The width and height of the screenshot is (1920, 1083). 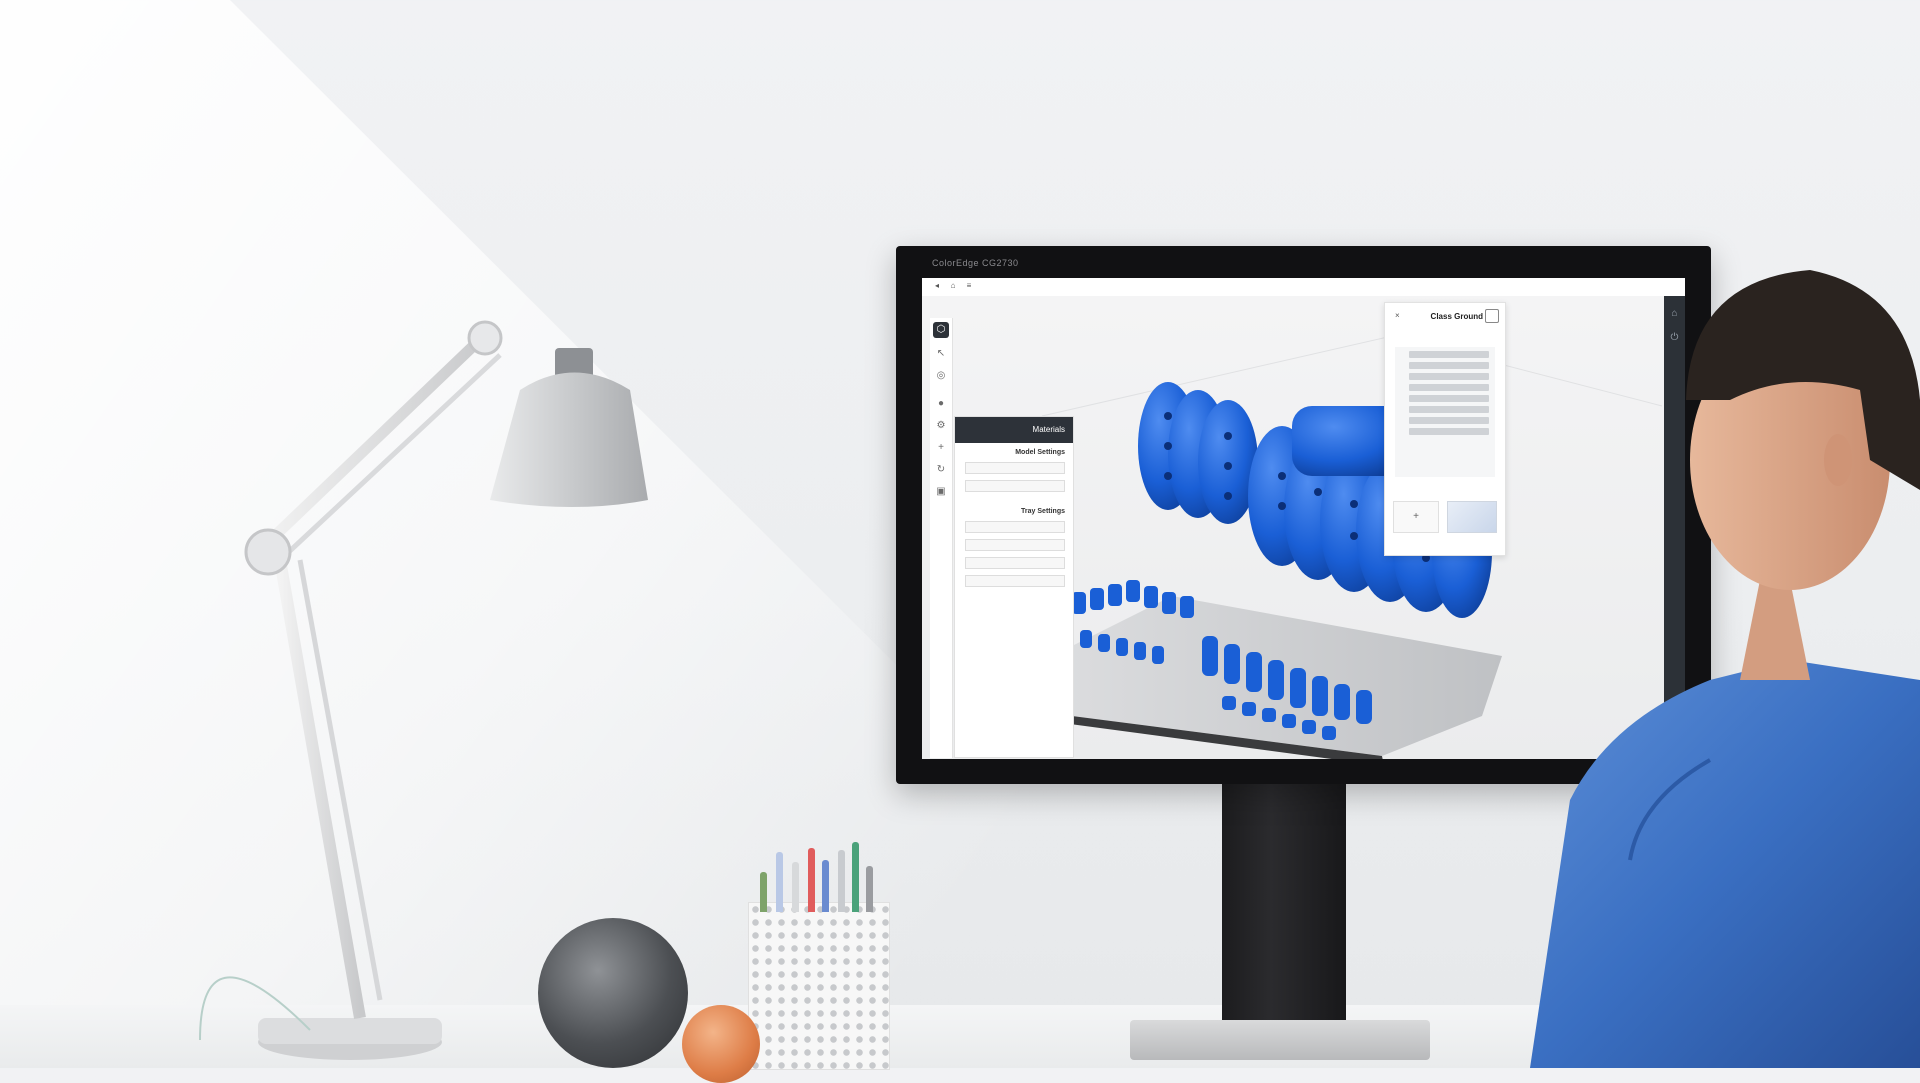 I want to click on monitor-stand, so click(x=1284, y=909).